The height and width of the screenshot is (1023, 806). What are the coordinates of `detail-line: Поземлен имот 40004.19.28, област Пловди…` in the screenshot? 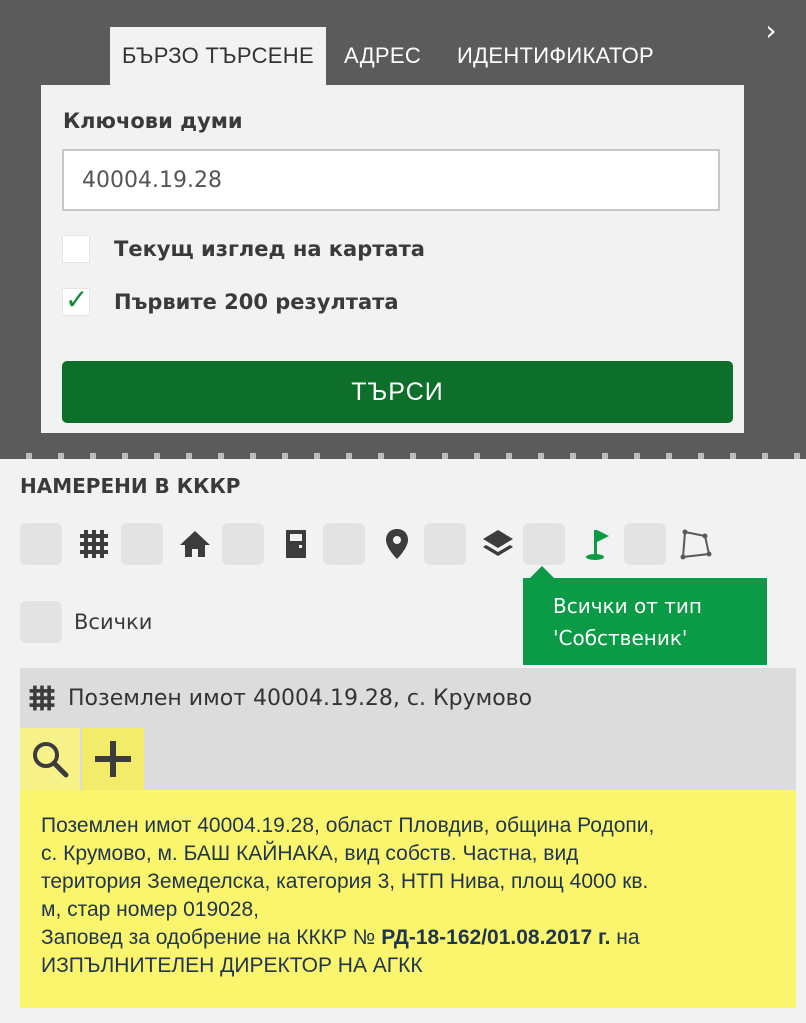 It's located at (348, 825).